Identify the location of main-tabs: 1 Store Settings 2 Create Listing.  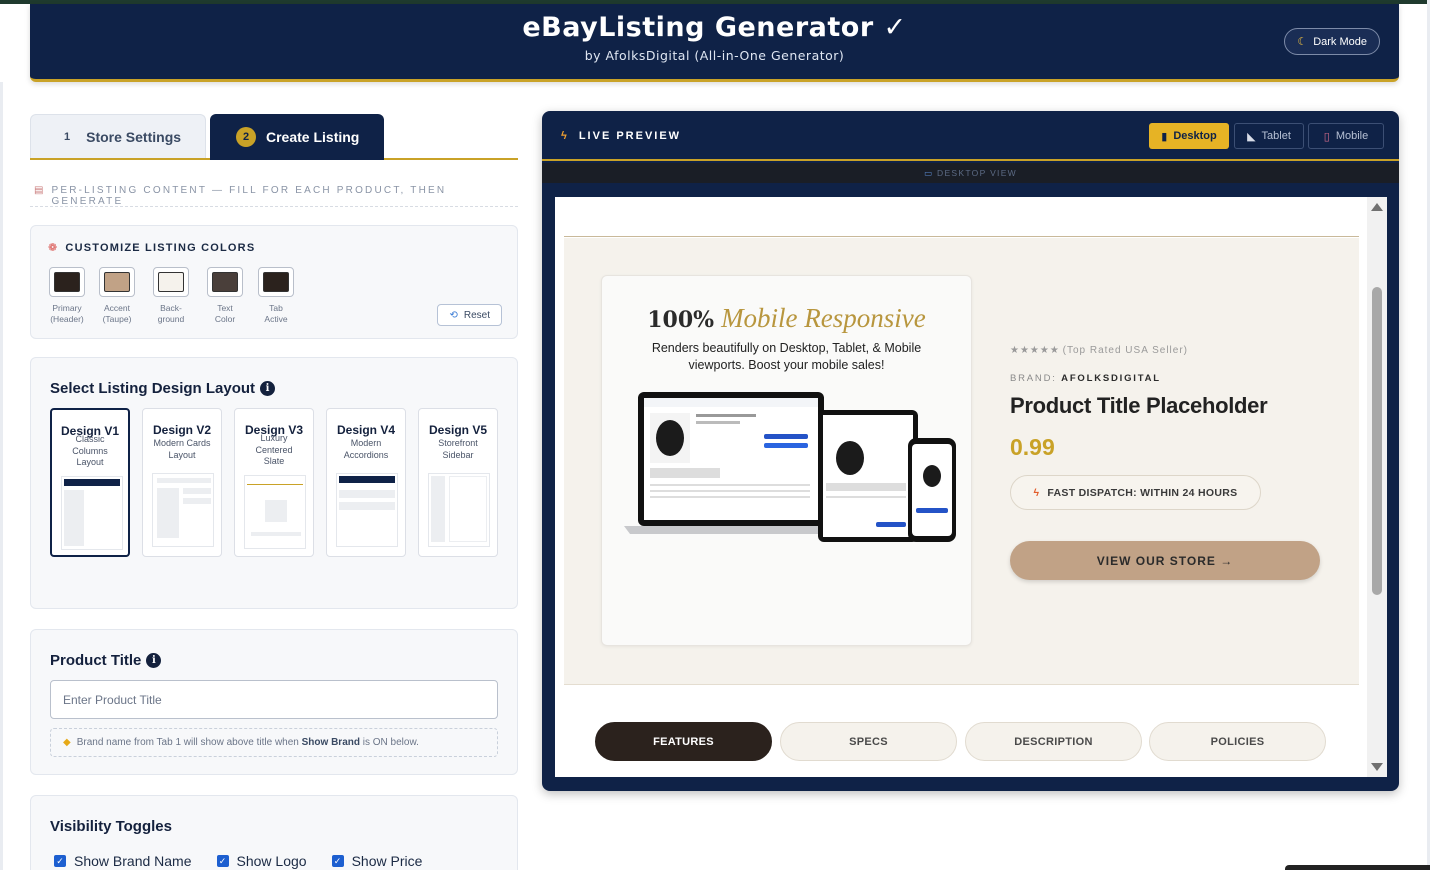
(274, 137).